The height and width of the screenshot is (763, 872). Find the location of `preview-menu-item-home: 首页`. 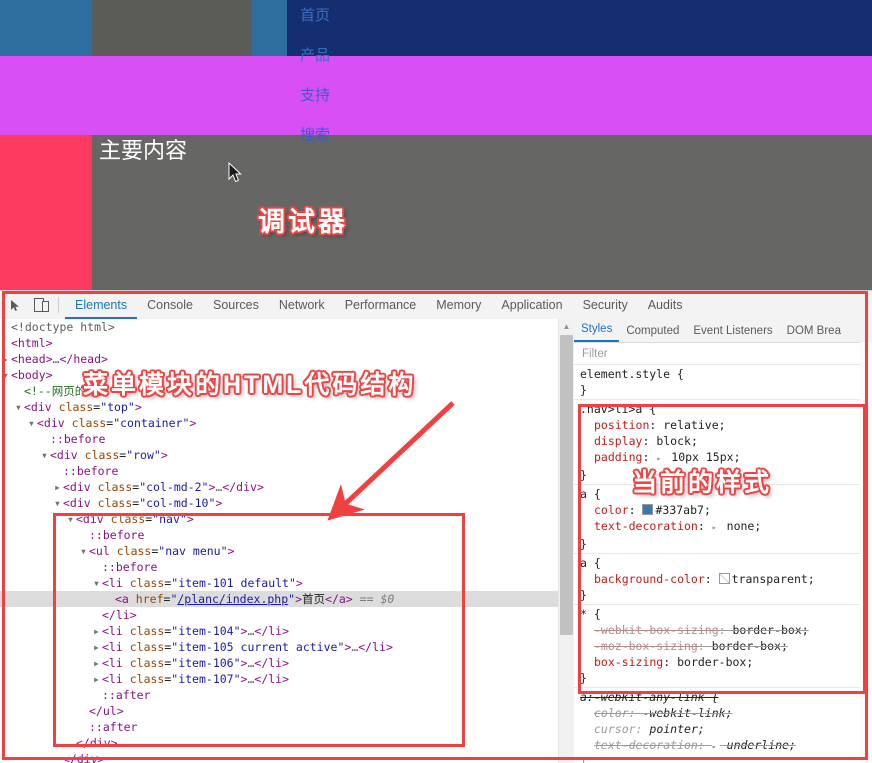

preview-menu-item-home: 首页 is located at coordinates (315, 15).